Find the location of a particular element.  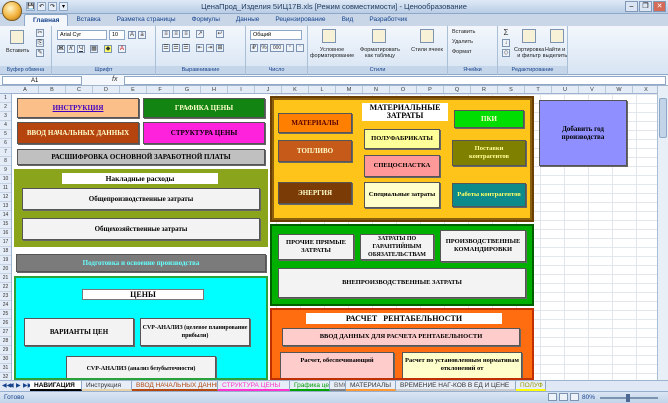

column-header: K is located at coordinates (295, 89).